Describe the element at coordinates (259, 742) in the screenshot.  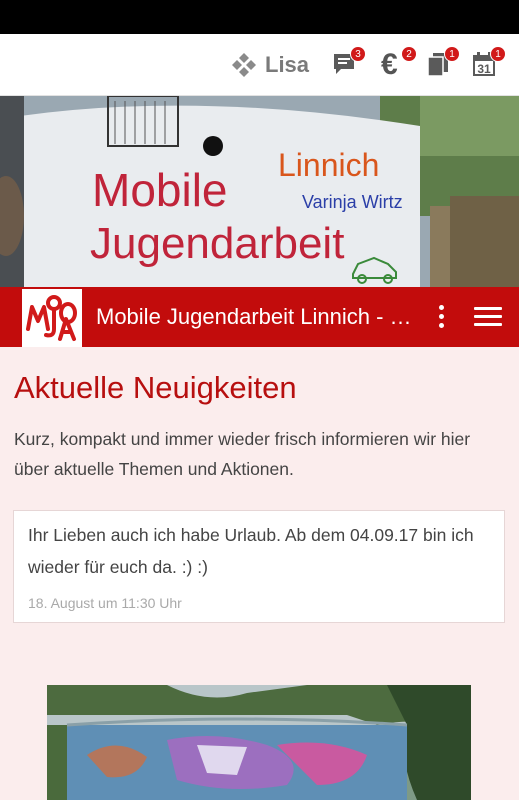
I see `news-photo` at that location.